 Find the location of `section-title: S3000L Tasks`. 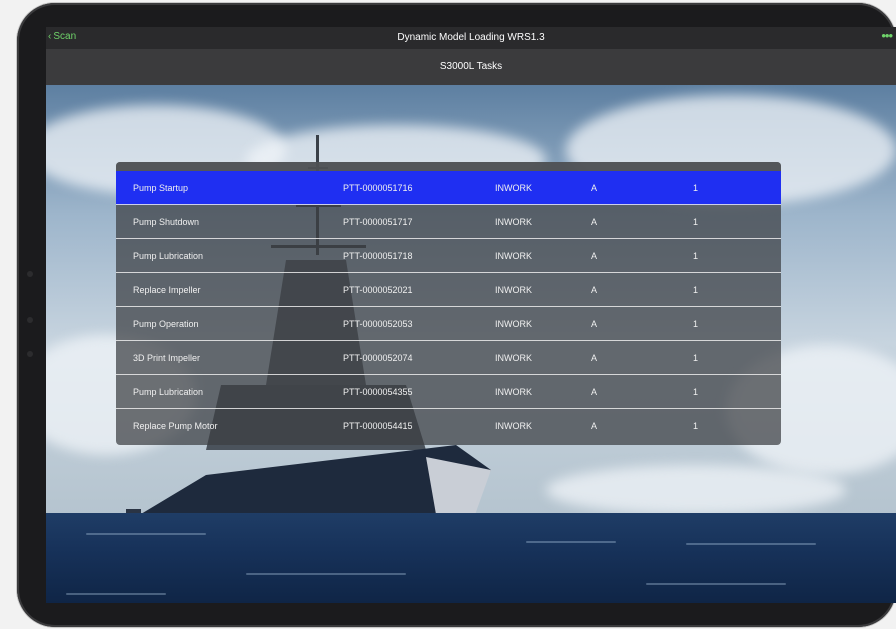

section-title: S3000L Tasks is located at coordinates (471, 66).